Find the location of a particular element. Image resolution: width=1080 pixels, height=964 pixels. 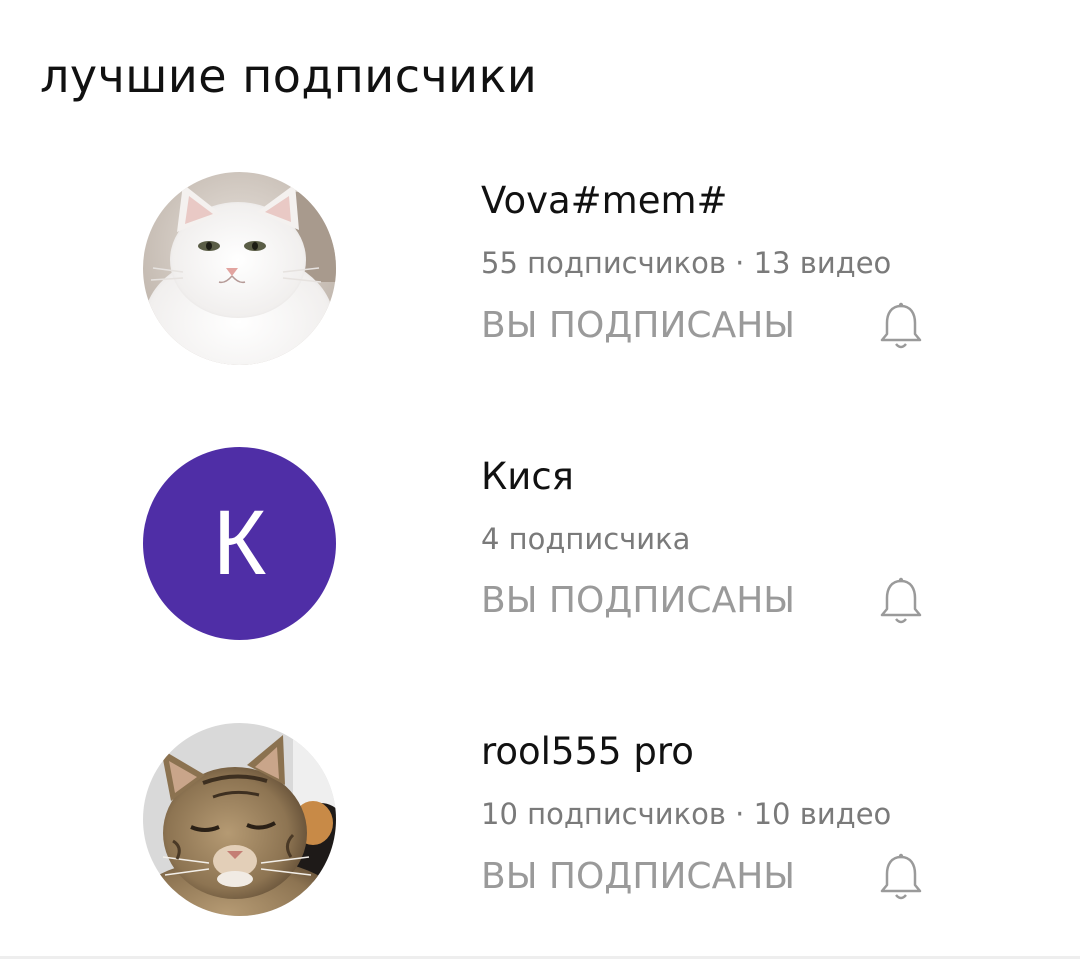

avatar: К is located at coordinates (239, 543).